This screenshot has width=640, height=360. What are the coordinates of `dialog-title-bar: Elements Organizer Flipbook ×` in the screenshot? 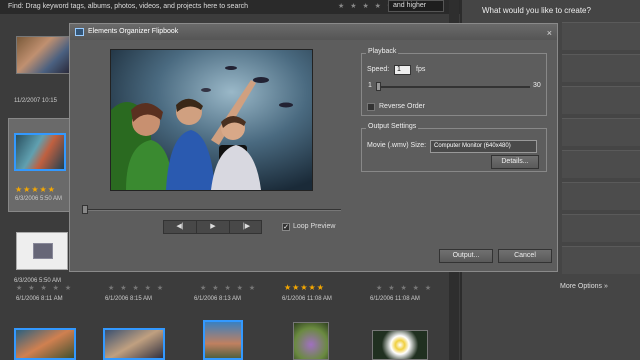 It's located at (313, 32).